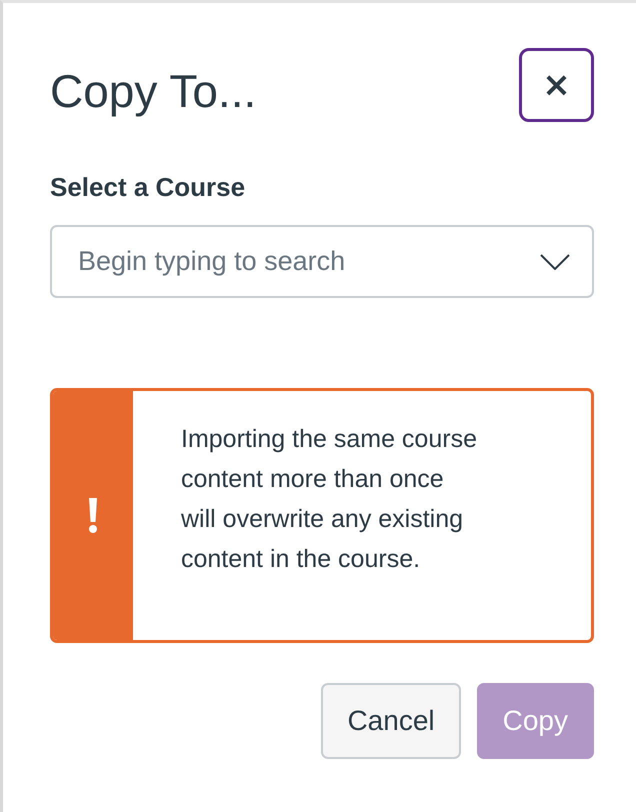 The height and width of the screenshot is (812, 636). What do you see at coordinates (322, 261) in the screenshot?
I see `course-search-field: Begin typing to search` at bounding box center [322, 261].